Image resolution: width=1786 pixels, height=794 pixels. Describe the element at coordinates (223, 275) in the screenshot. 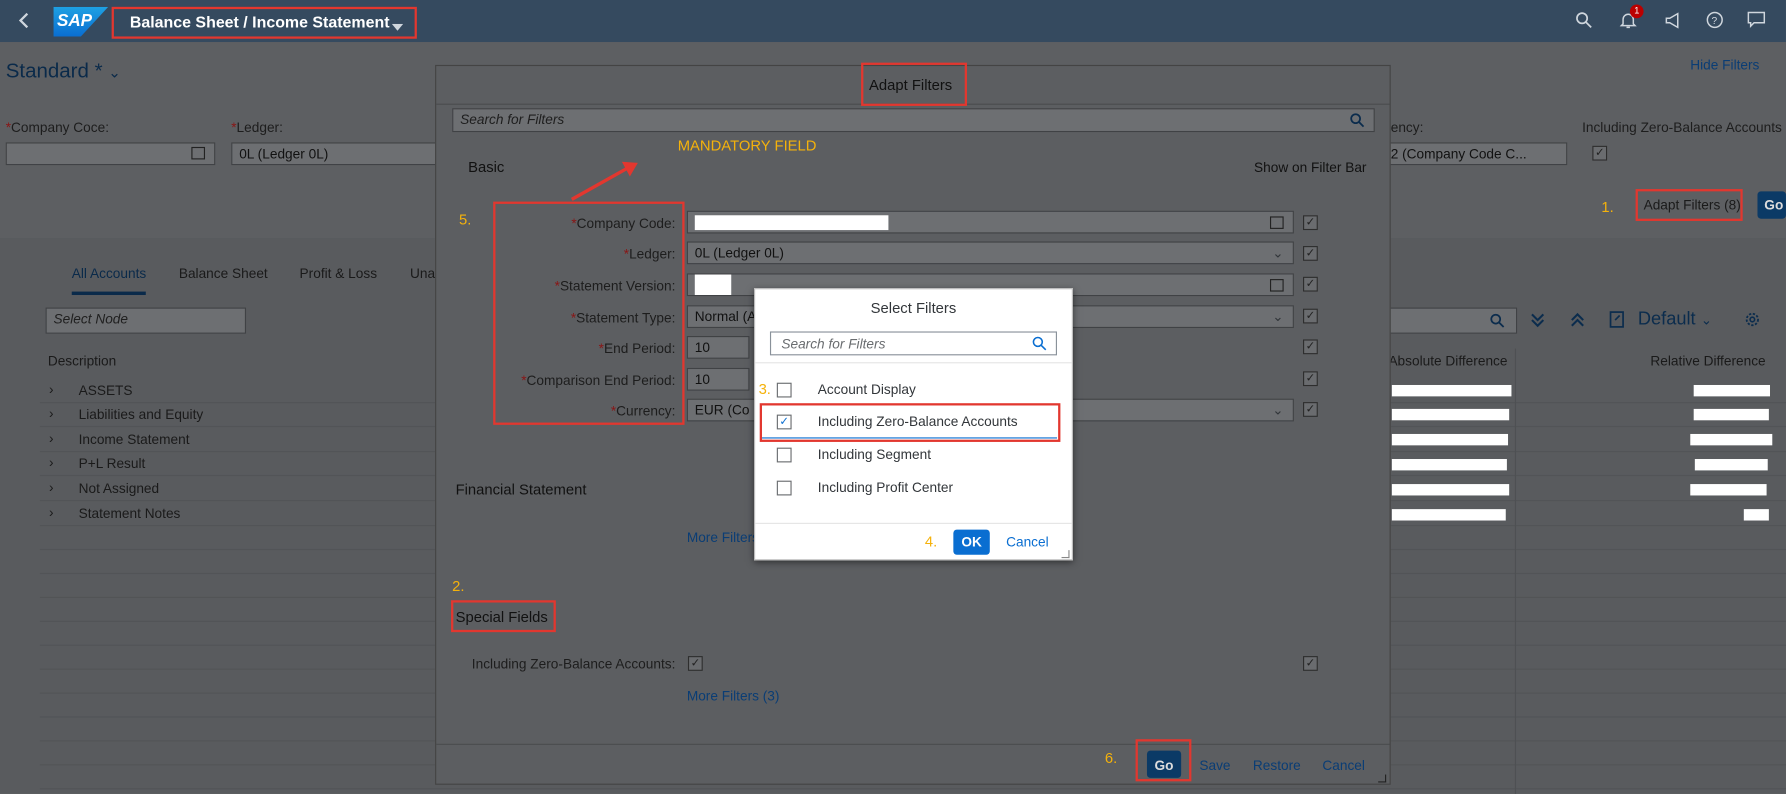

I see `tab-balance-sheet: Balance Sheet` at that location.